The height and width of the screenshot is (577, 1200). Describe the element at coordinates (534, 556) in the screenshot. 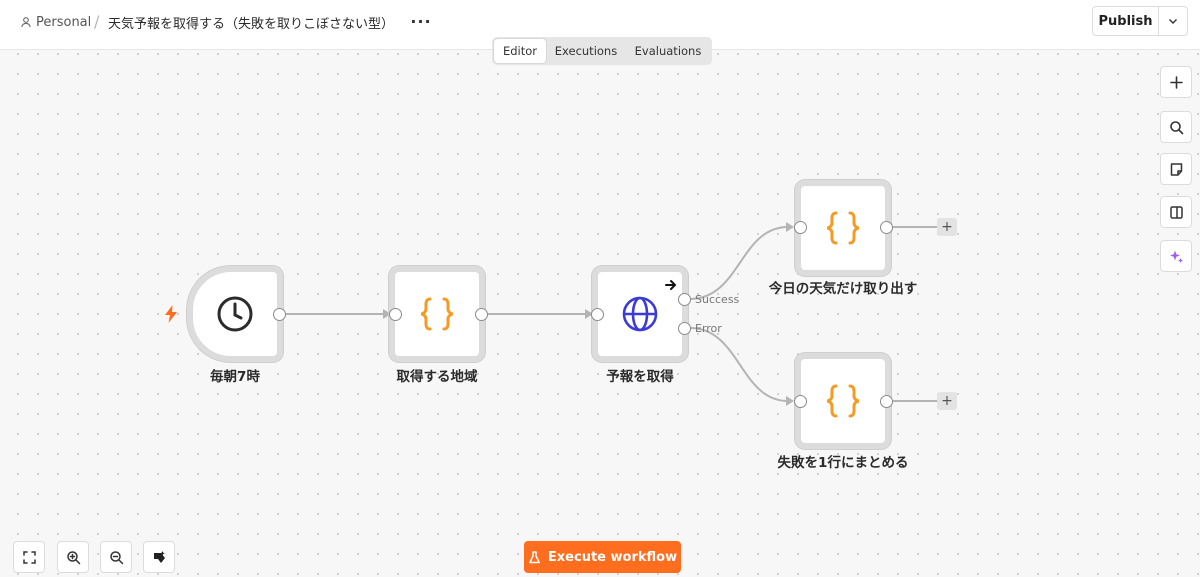

I see `flask-icon` at that location.